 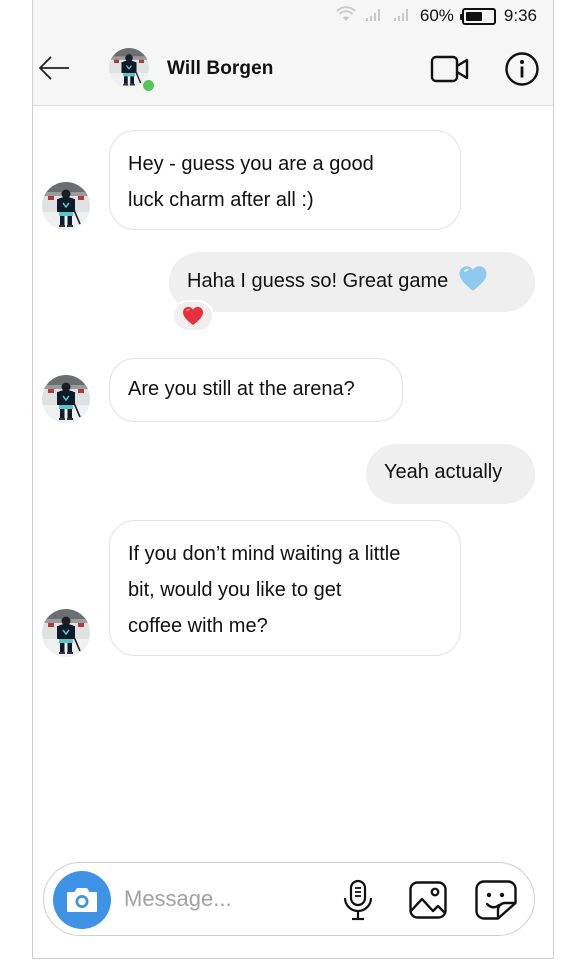 I want to click on heart-reaction, so click(x=193, y=316).